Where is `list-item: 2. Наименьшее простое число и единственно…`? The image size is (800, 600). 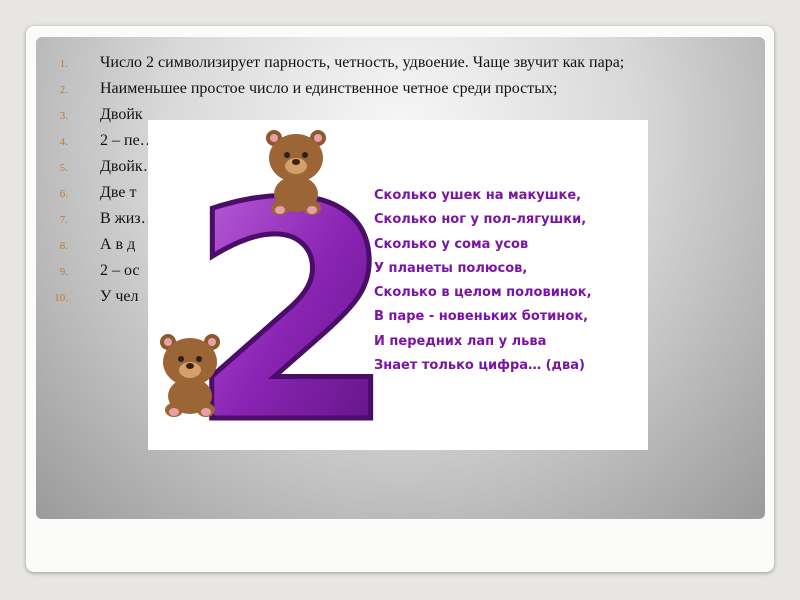
list-item: 2. Наименьшее простое число и единственно… is located at coordinates (308, 88).